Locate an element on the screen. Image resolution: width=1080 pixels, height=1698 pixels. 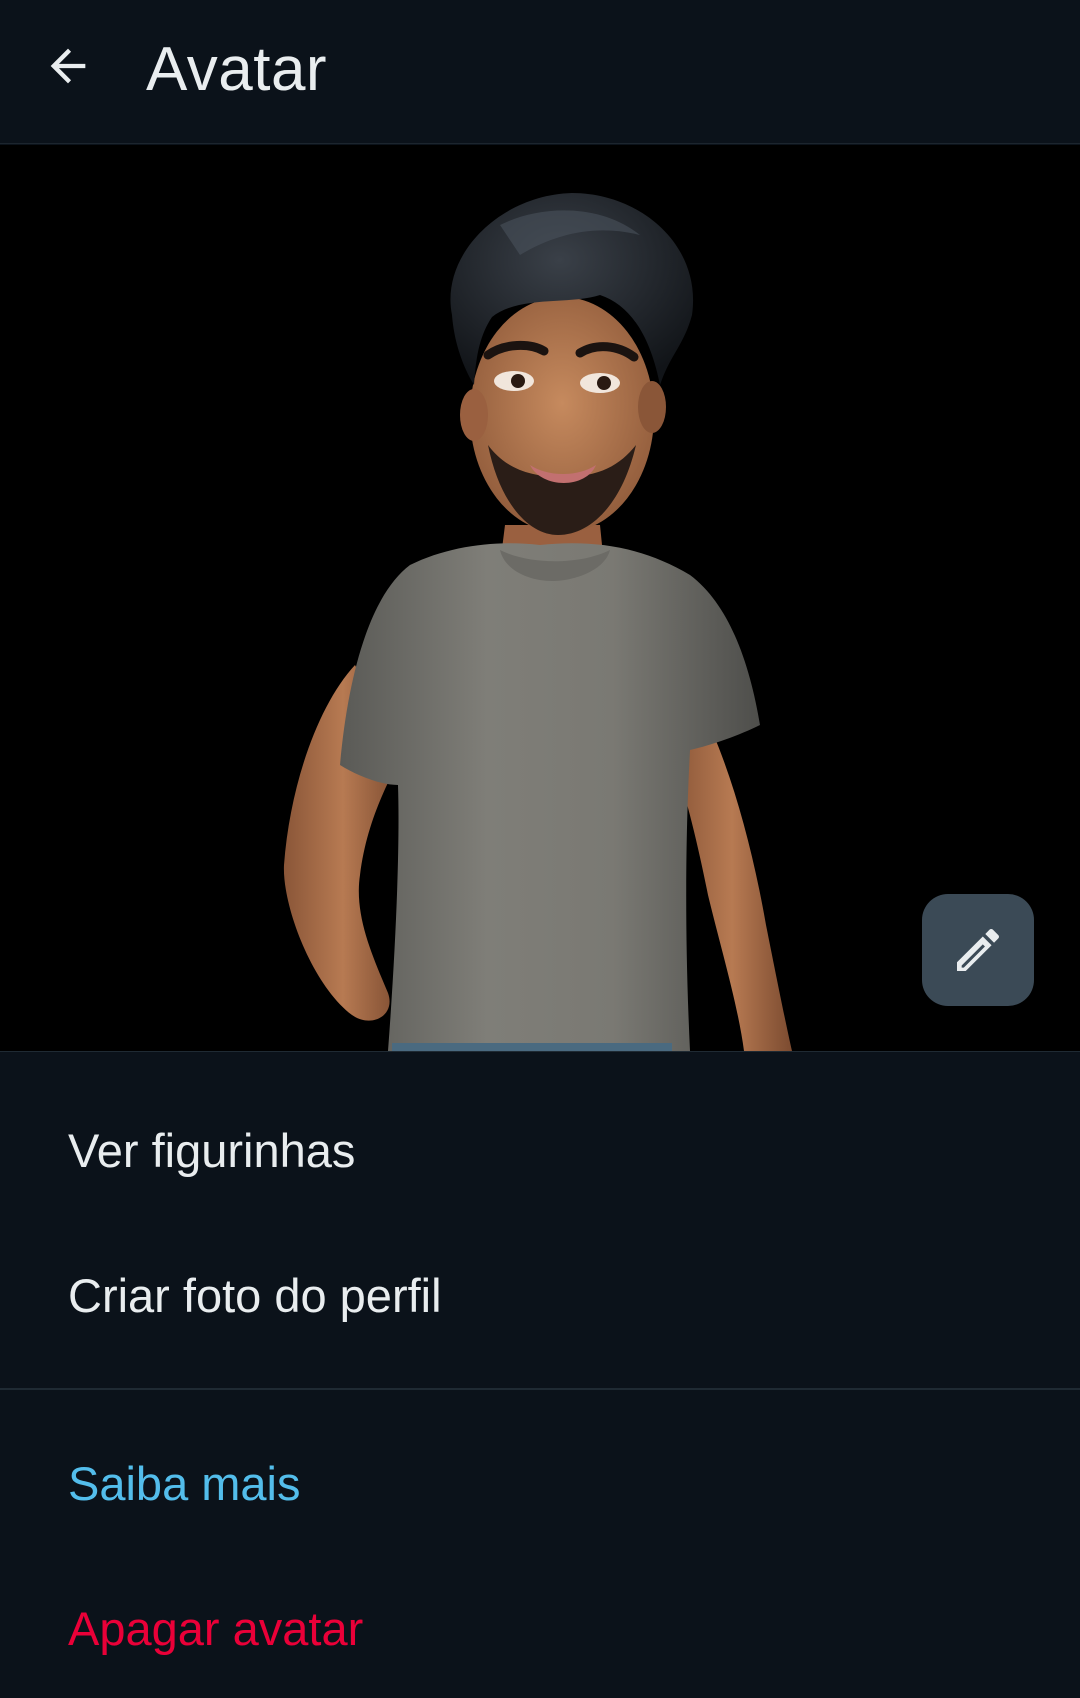
page-title: Avatar is located at coordinates (237, 69).